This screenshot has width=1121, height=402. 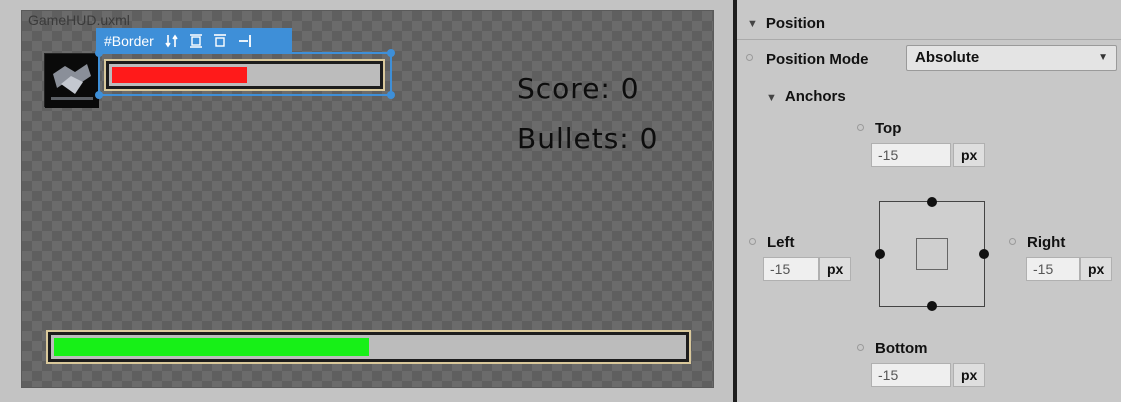 I want to click on anchor-preset-widget, so click(x=932, y=254).